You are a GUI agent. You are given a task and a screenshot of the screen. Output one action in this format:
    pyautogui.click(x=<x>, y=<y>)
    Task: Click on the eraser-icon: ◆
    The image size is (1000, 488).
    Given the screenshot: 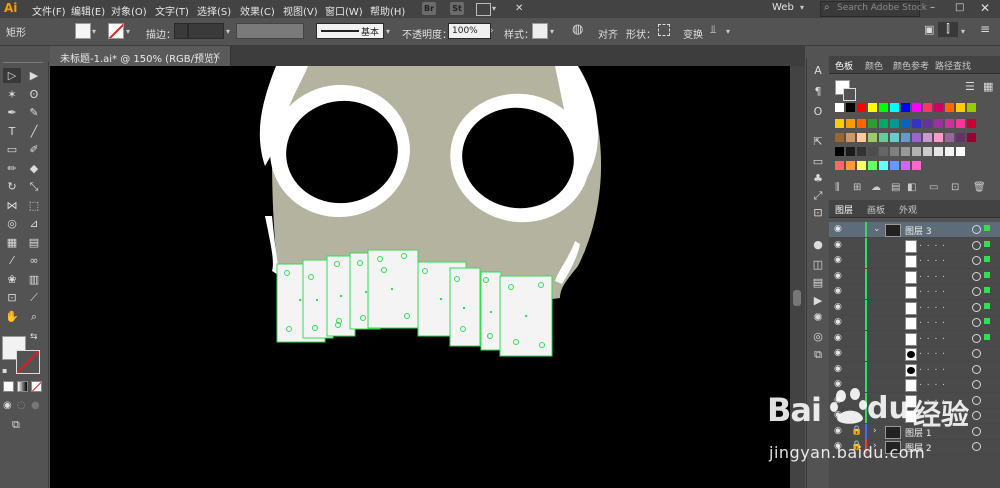 What is the action you would take?
    pyautogui.click(x=34, y=168)
    